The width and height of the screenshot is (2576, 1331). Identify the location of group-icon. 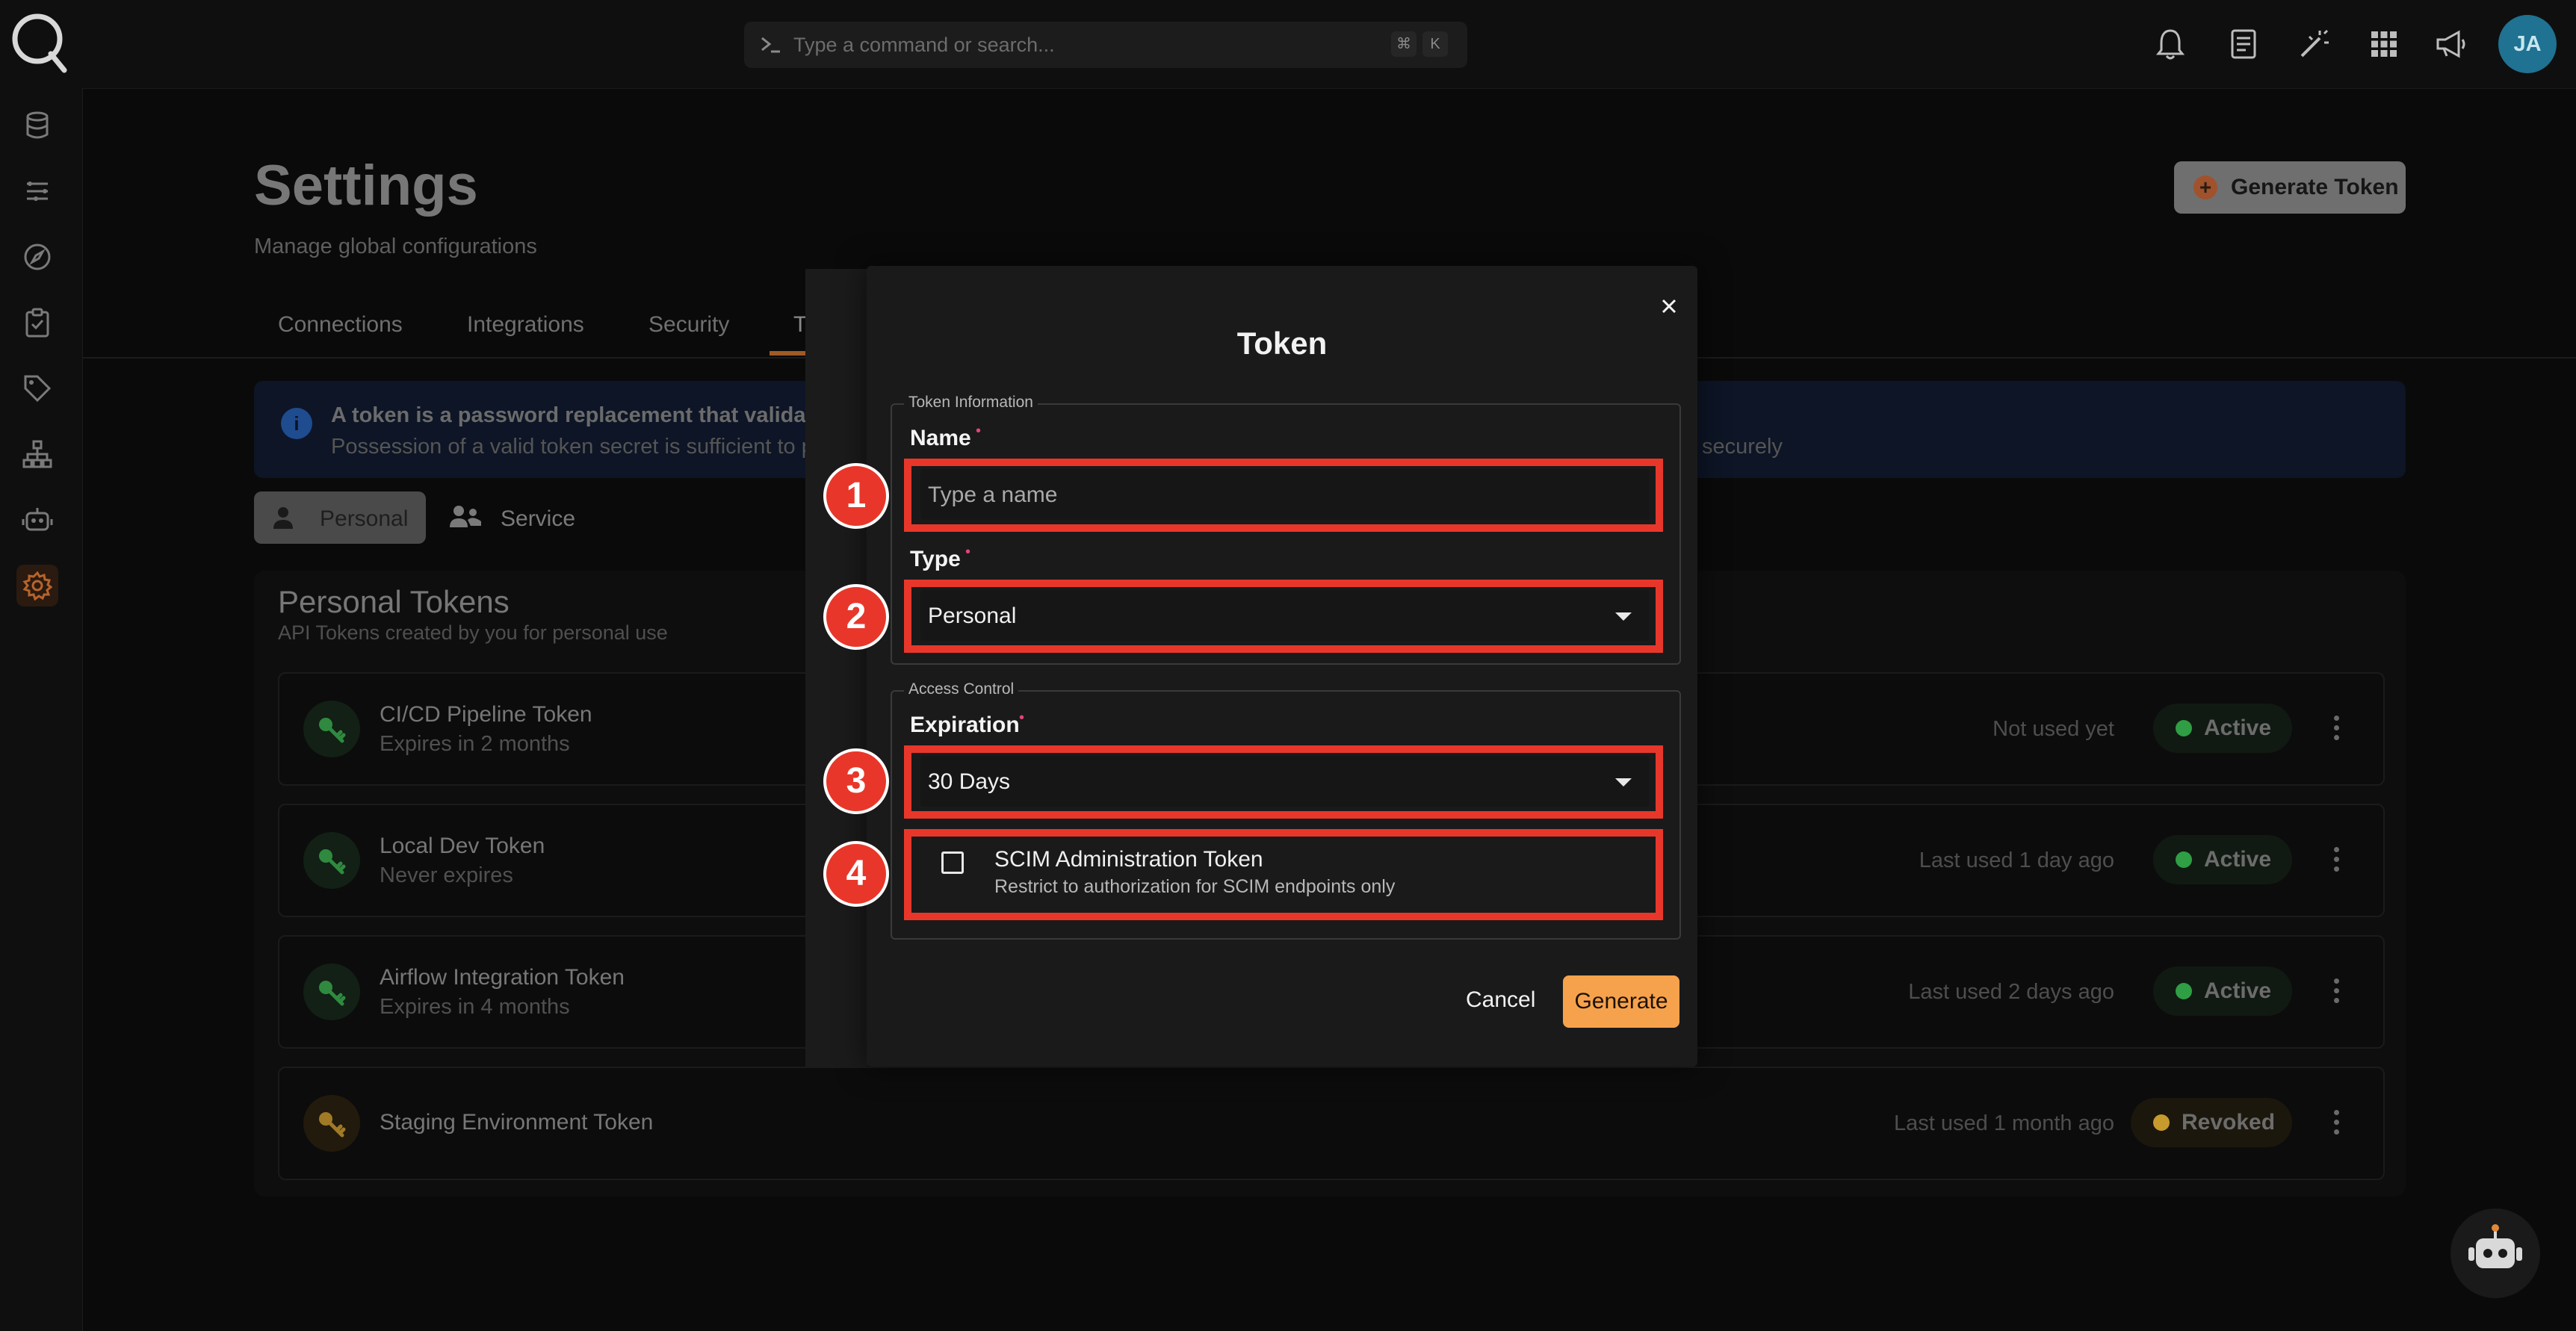
(465, 516).